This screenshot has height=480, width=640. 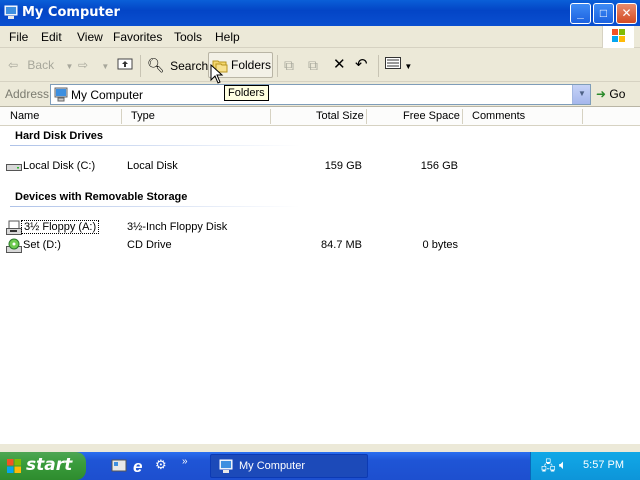 What do you see at coordinates (440, 245) in the screenshot?
I see `drive-free-space: 0 bytes` at bounding box center [440, 245].